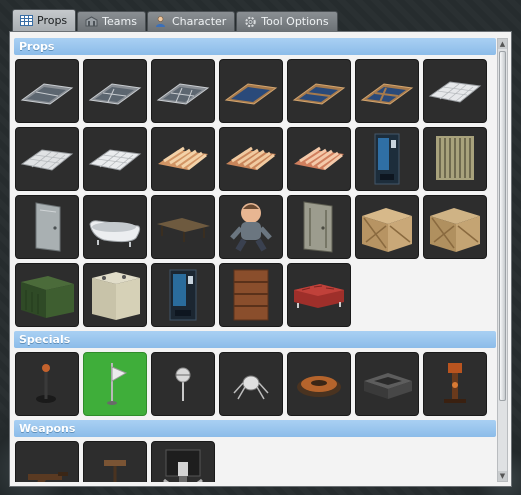  What do you see at coordinates (319, 91) in the screenshot?
I see `window-pane-2b` at bounding box center [319, 91].